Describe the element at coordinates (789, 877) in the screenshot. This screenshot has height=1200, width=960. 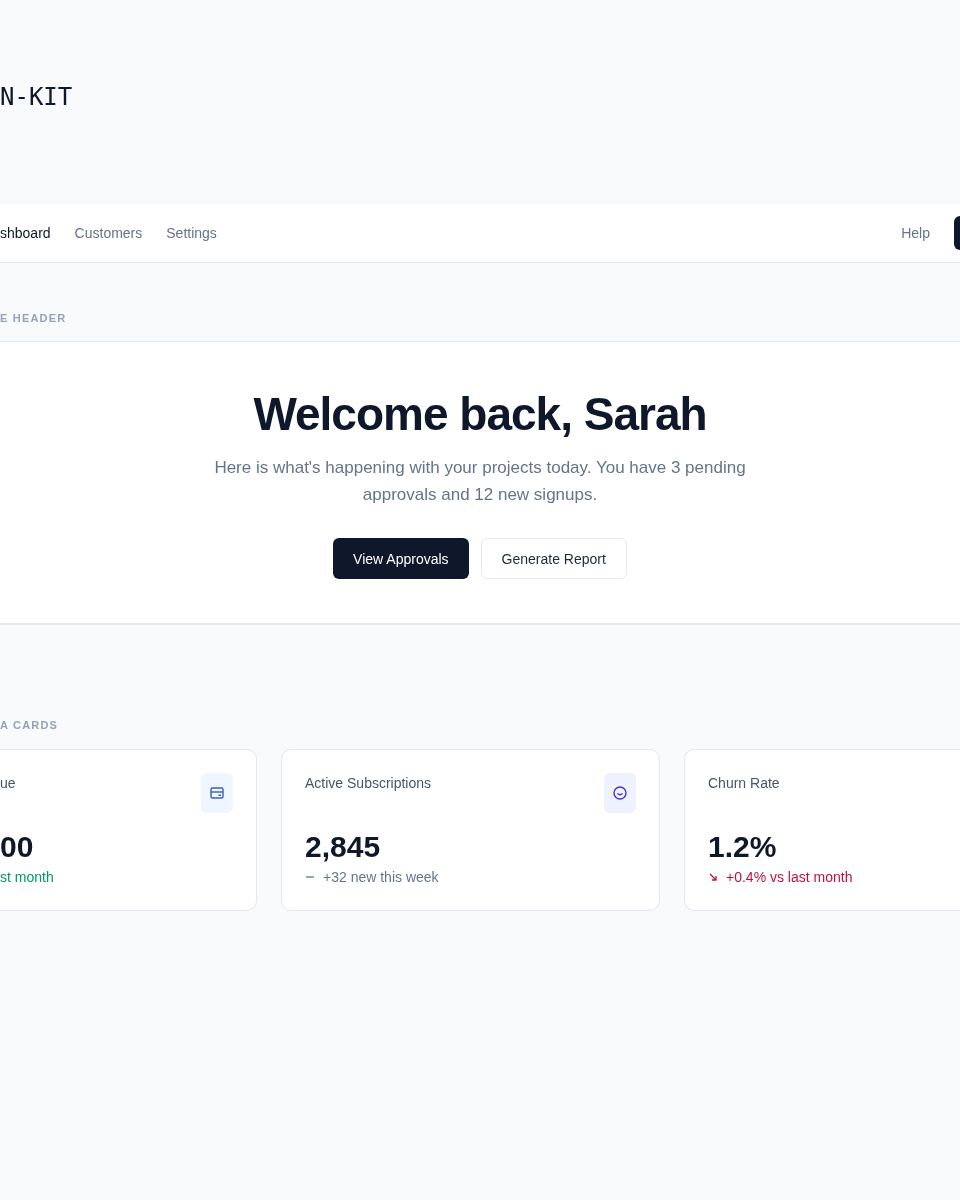
I see `trend-text: +0.4% vs last month` at that location.